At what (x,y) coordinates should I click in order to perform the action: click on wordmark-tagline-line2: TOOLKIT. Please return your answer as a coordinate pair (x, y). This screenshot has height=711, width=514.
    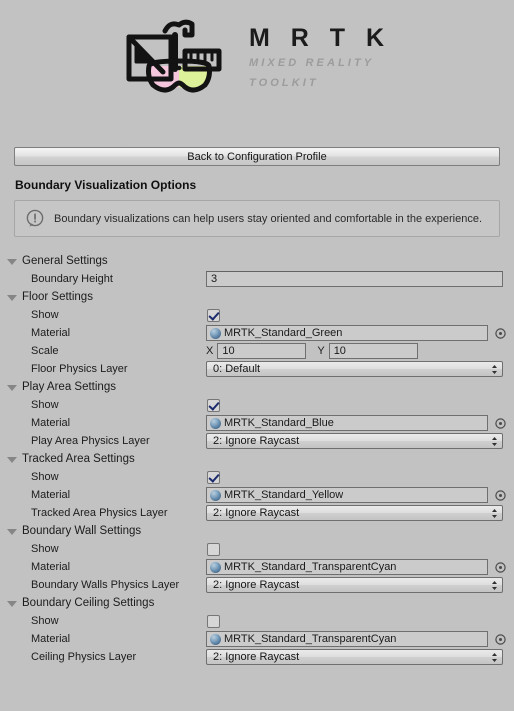
    Looking at the image, I should click on (283, 82).